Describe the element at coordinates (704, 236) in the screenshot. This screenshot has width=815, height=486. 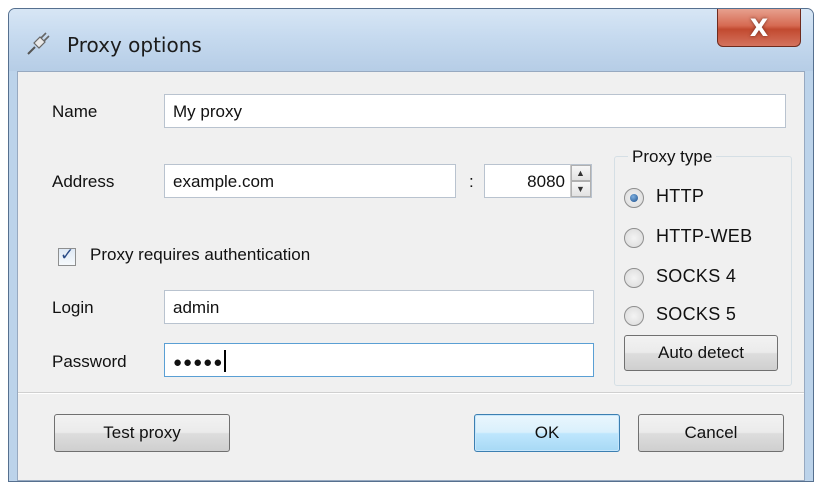
I see `radio-http-web-label: HTTP-WEB` at that location.